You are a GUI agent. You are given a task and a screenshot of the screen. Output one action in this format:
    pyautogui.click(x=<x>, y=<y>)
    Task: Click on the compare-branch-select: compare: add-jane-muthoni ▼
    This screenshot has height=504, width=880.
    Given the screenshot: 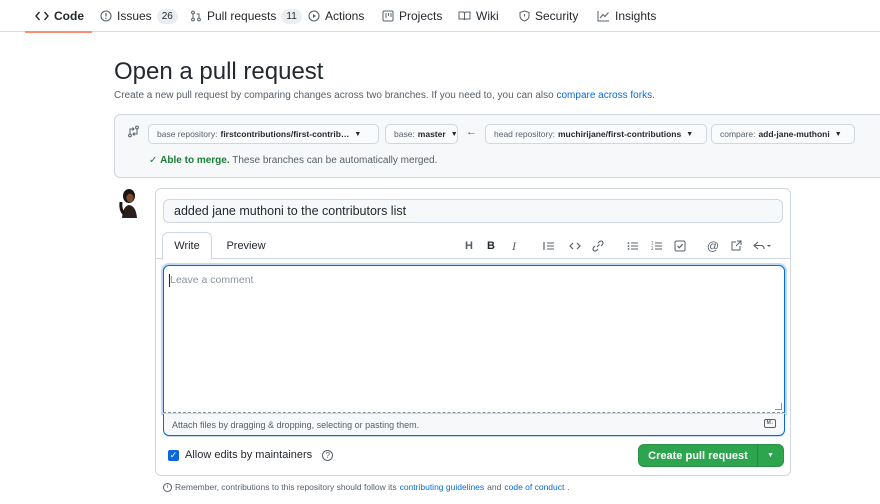 What is the action you would take?
    pyautogui.click(x=783, y=134)
    